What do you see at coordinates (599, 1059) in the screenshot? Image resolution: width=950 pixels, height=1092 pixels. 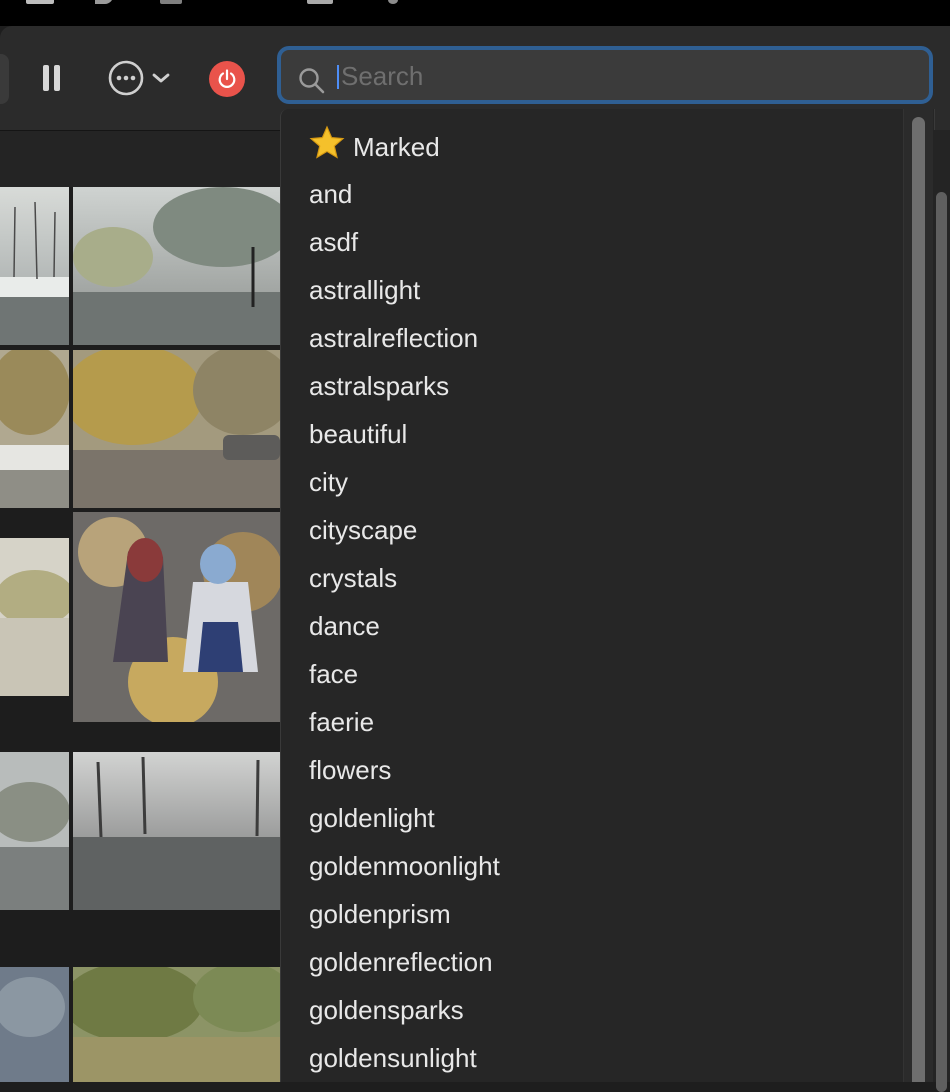 I see `tag-item: goldensunlight` at bounding box center [599, 1059].